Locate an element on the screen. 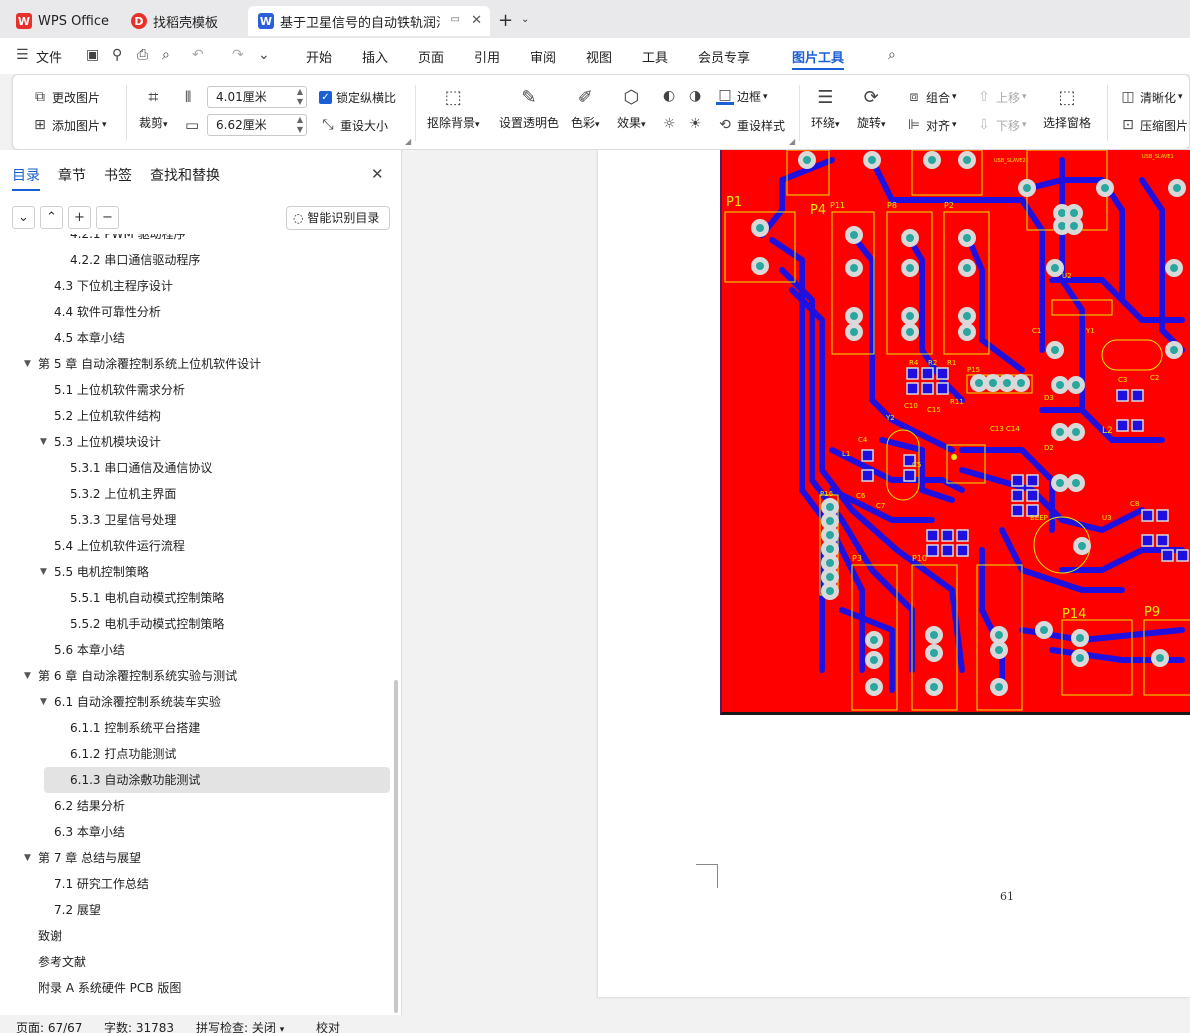 The image size is (1190, 1033). menu-tools: 工具 is located at coordinates (655, 56).